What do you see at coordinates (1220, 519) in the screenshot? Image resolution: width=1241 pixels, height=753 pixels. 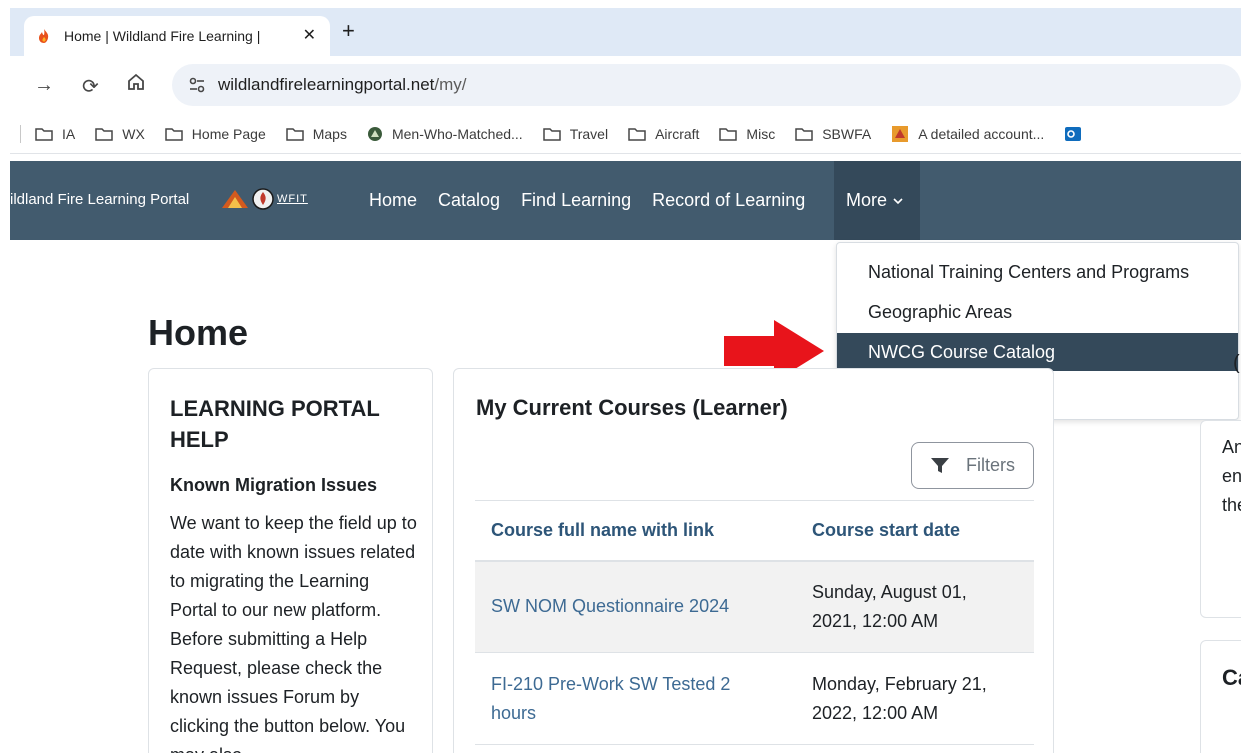 I see `right-info-card: An en the` at bounding box center [1220, 519].